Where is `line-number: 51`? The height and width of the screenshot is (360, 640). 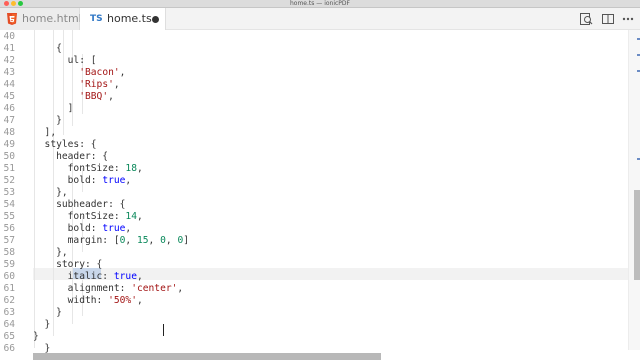
line-number: 51 is located at coordinates (9, 168).